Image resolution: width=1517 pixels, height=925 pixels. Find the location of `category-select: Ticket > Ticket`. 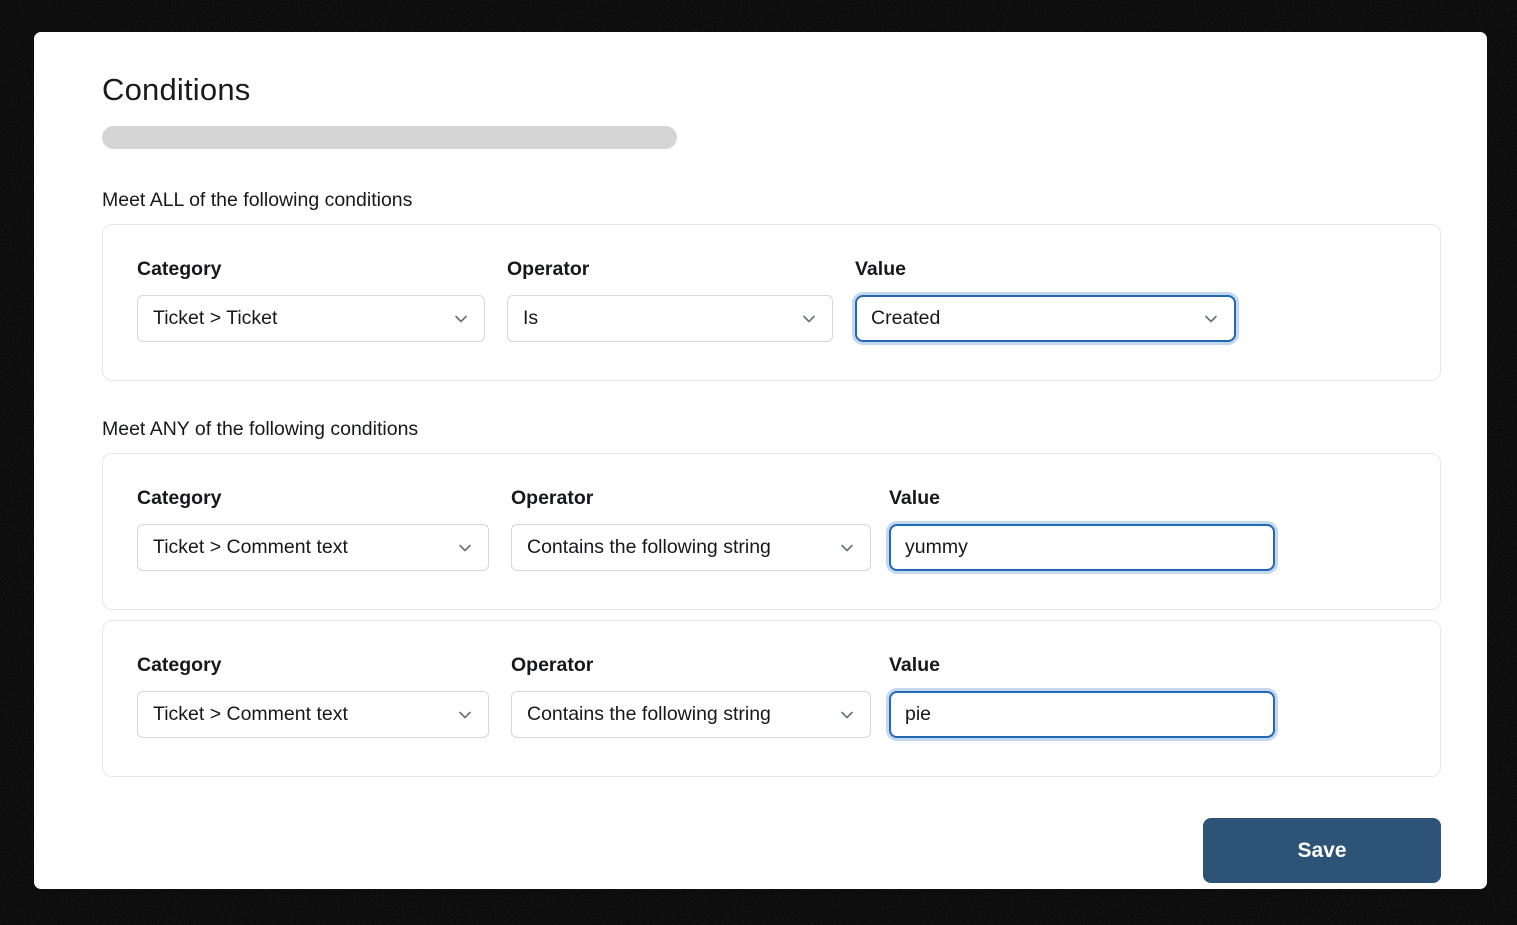

category-select: Ticket > Ticket is located at coordinates (311, 318).